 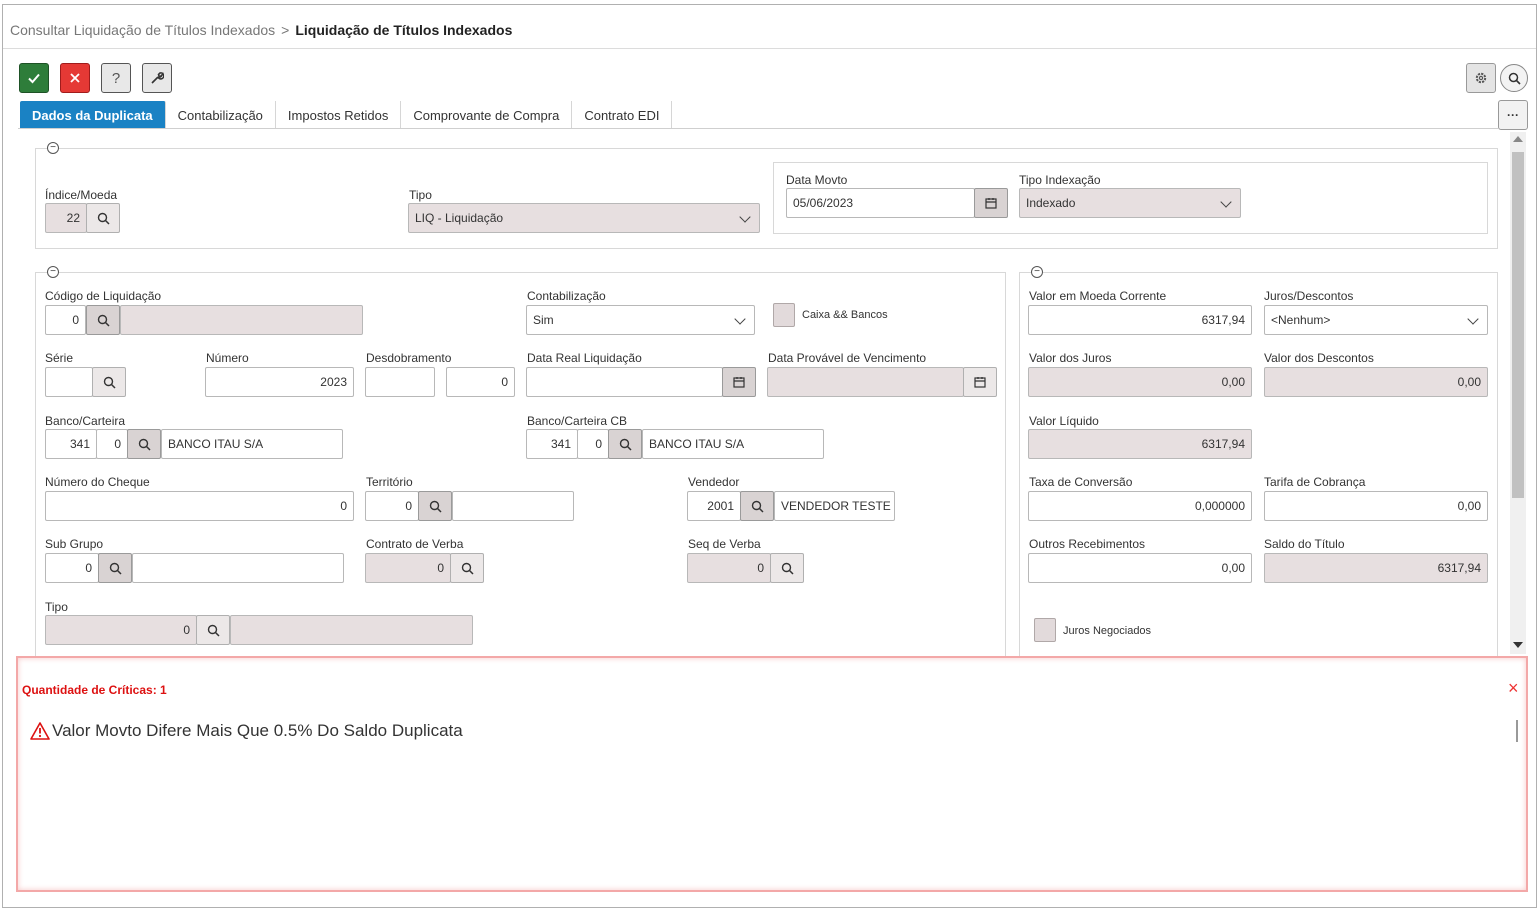 What do you see at coordinates (1140, 382) in the screenshot?
I see `valor-juros-field: 0,00` at bounding box center [1140, 382].